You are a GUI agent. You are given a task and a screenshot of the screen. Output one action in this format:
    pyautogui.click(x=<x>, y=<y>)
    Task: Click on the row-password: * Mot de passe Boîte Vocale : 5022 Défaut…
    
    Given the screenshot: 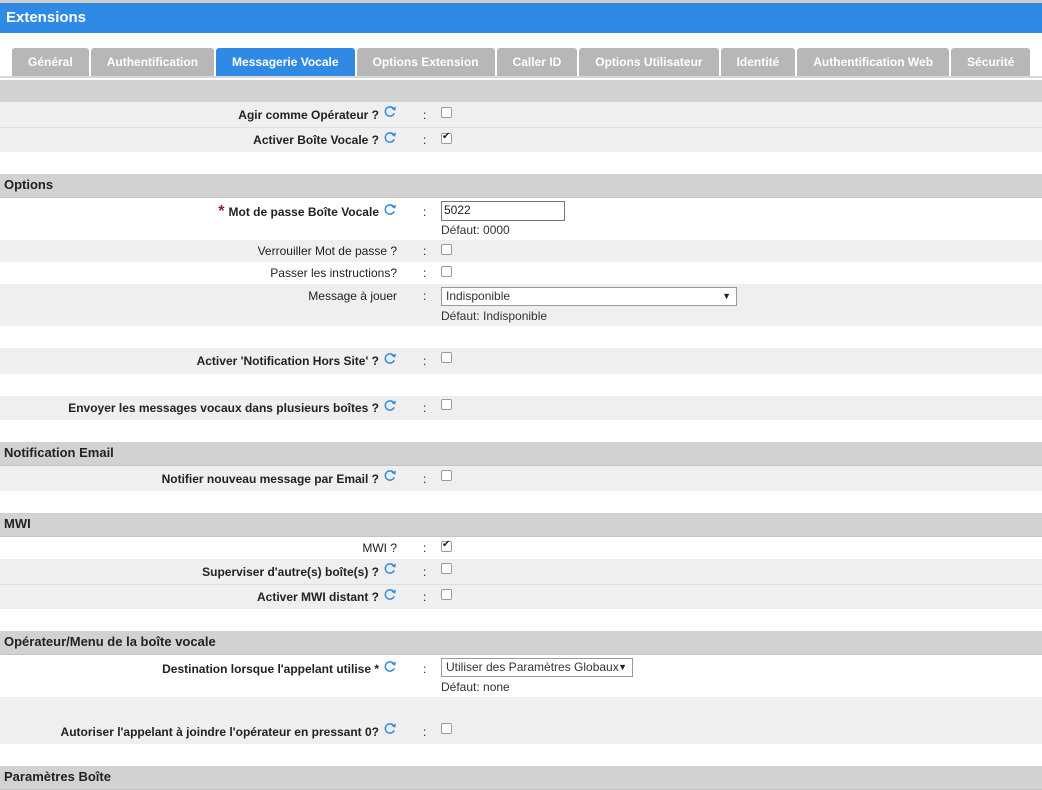 What is the action you would take?
    pyautogui.click(x=521, y=219)
    